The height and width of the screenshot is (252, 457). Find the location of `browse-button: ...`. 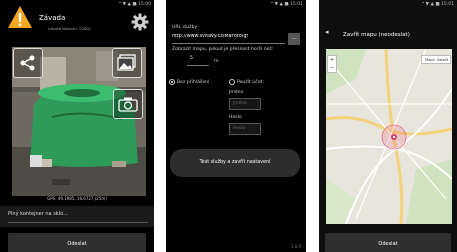

browse-button: ... is located at coordinates (294, 39).